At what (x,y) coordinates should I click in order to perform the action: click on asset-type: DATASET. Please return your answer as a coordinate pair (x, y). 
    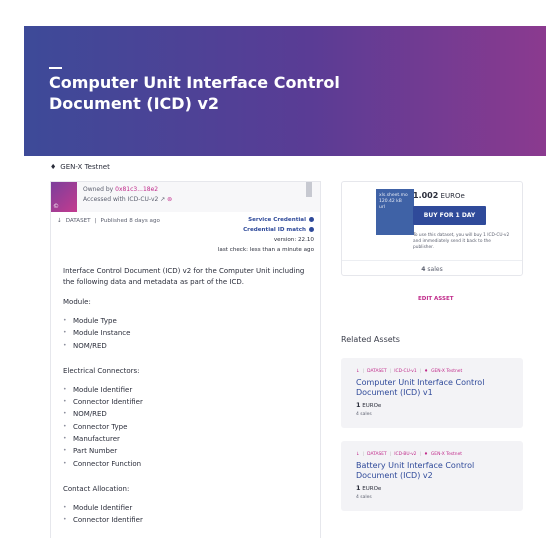
    Looking at the image, I should click on (78, 221).